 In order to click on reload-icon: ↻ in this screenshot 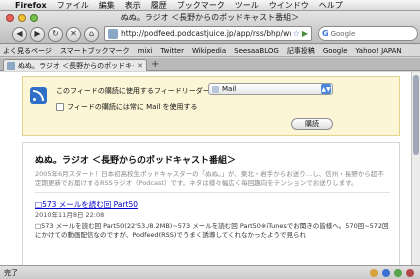, I will do `click(55, 33)`.